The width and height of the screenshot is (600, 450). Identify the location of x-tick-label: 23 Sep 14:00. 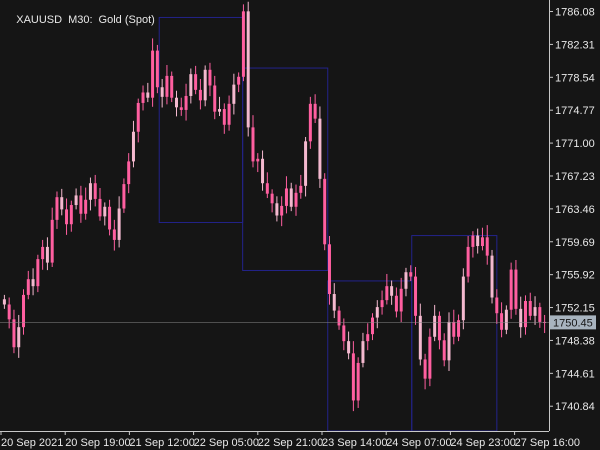
(354, 443).